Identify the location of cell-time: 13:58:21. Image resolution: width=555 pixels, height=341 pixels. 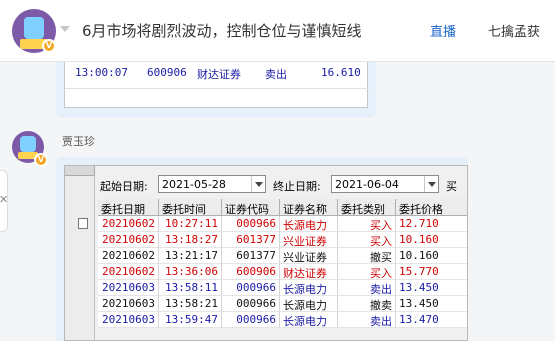
(190, 304).